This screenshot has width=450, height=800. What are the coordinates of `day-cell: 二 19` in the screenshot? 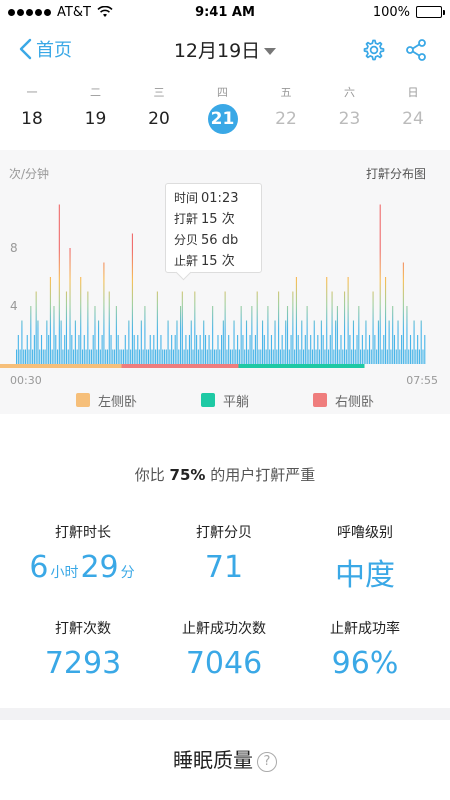 It's located at (96, 109).